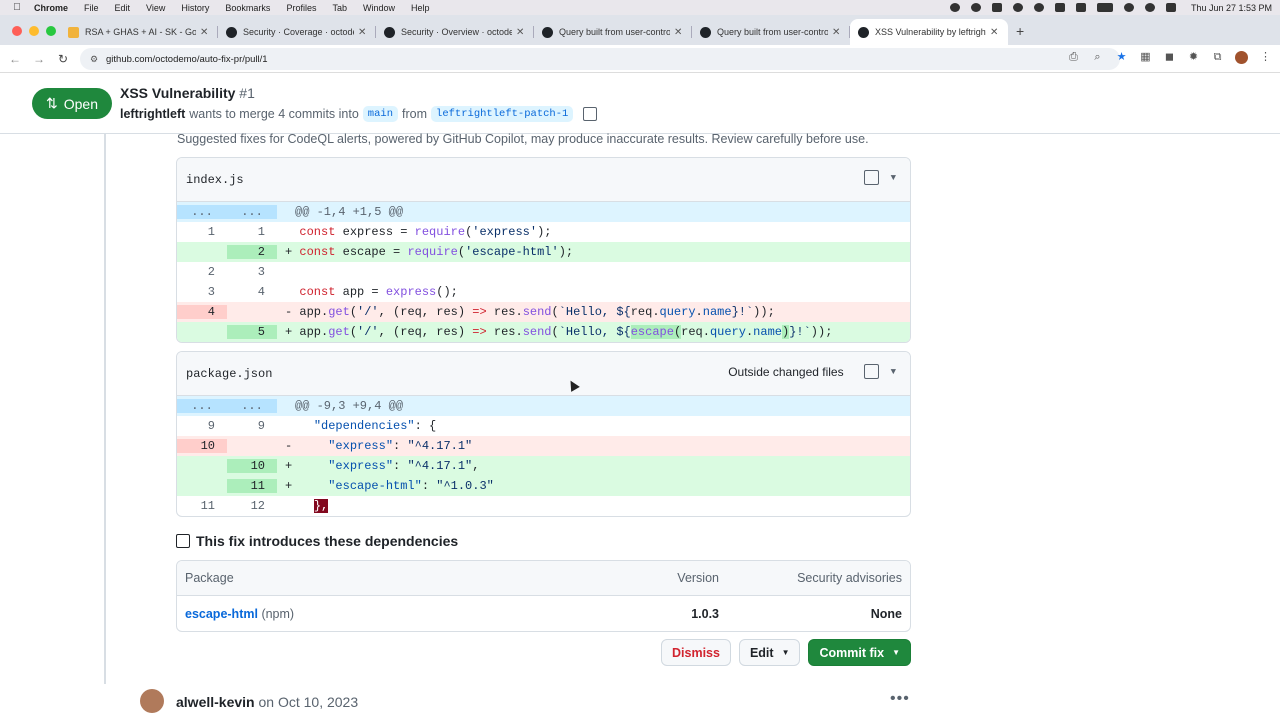  Describe the element at coordinates (72, 103) in the screenshot. I see `pr-state-badge: ⇅ Open` at that location.